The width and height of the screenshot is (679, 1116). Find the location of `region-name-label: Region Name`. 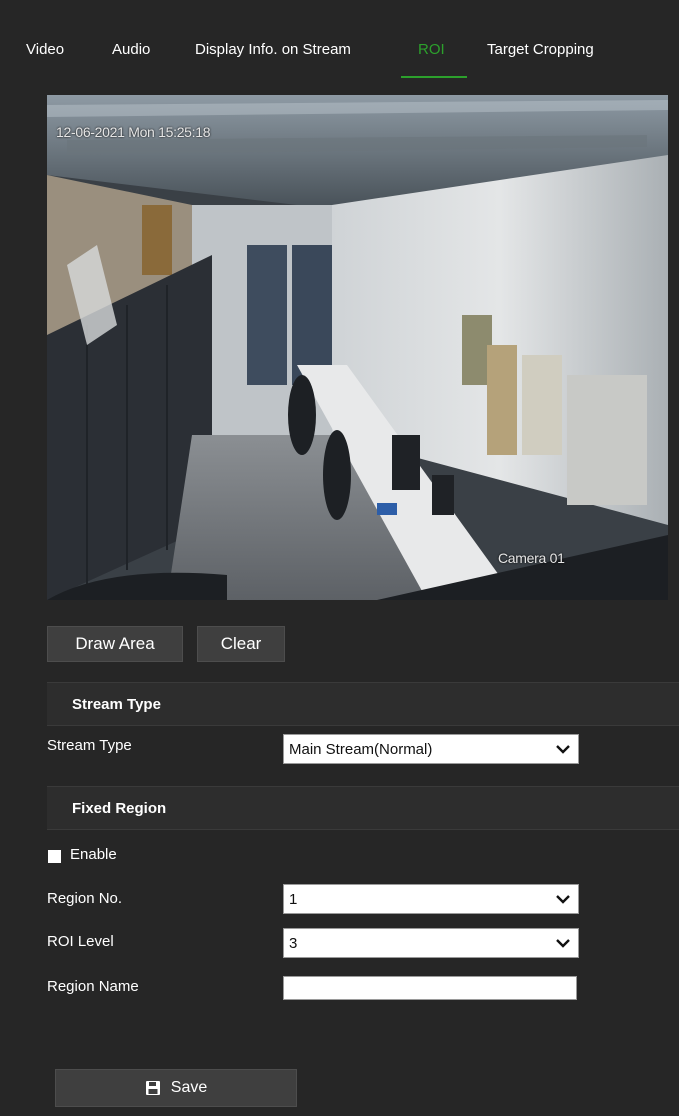

region-name-label: Region Name is located at coordinates (93, 986).